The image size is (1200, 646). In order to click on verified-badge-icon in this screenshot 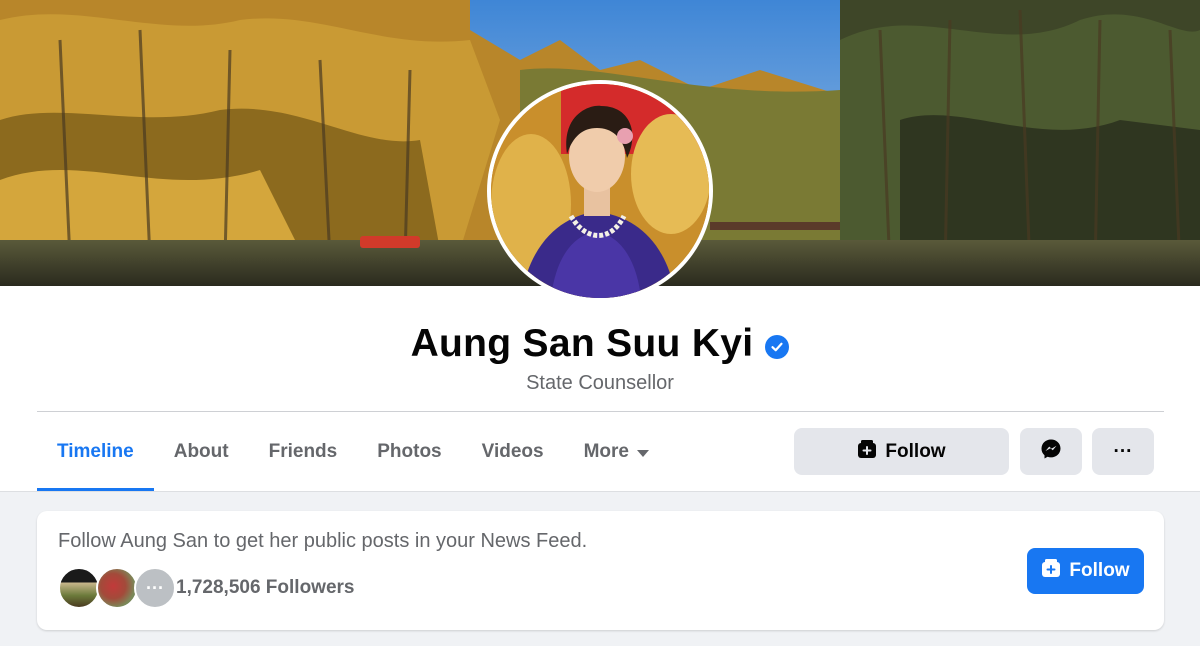, I will do `click(777, 347)`.